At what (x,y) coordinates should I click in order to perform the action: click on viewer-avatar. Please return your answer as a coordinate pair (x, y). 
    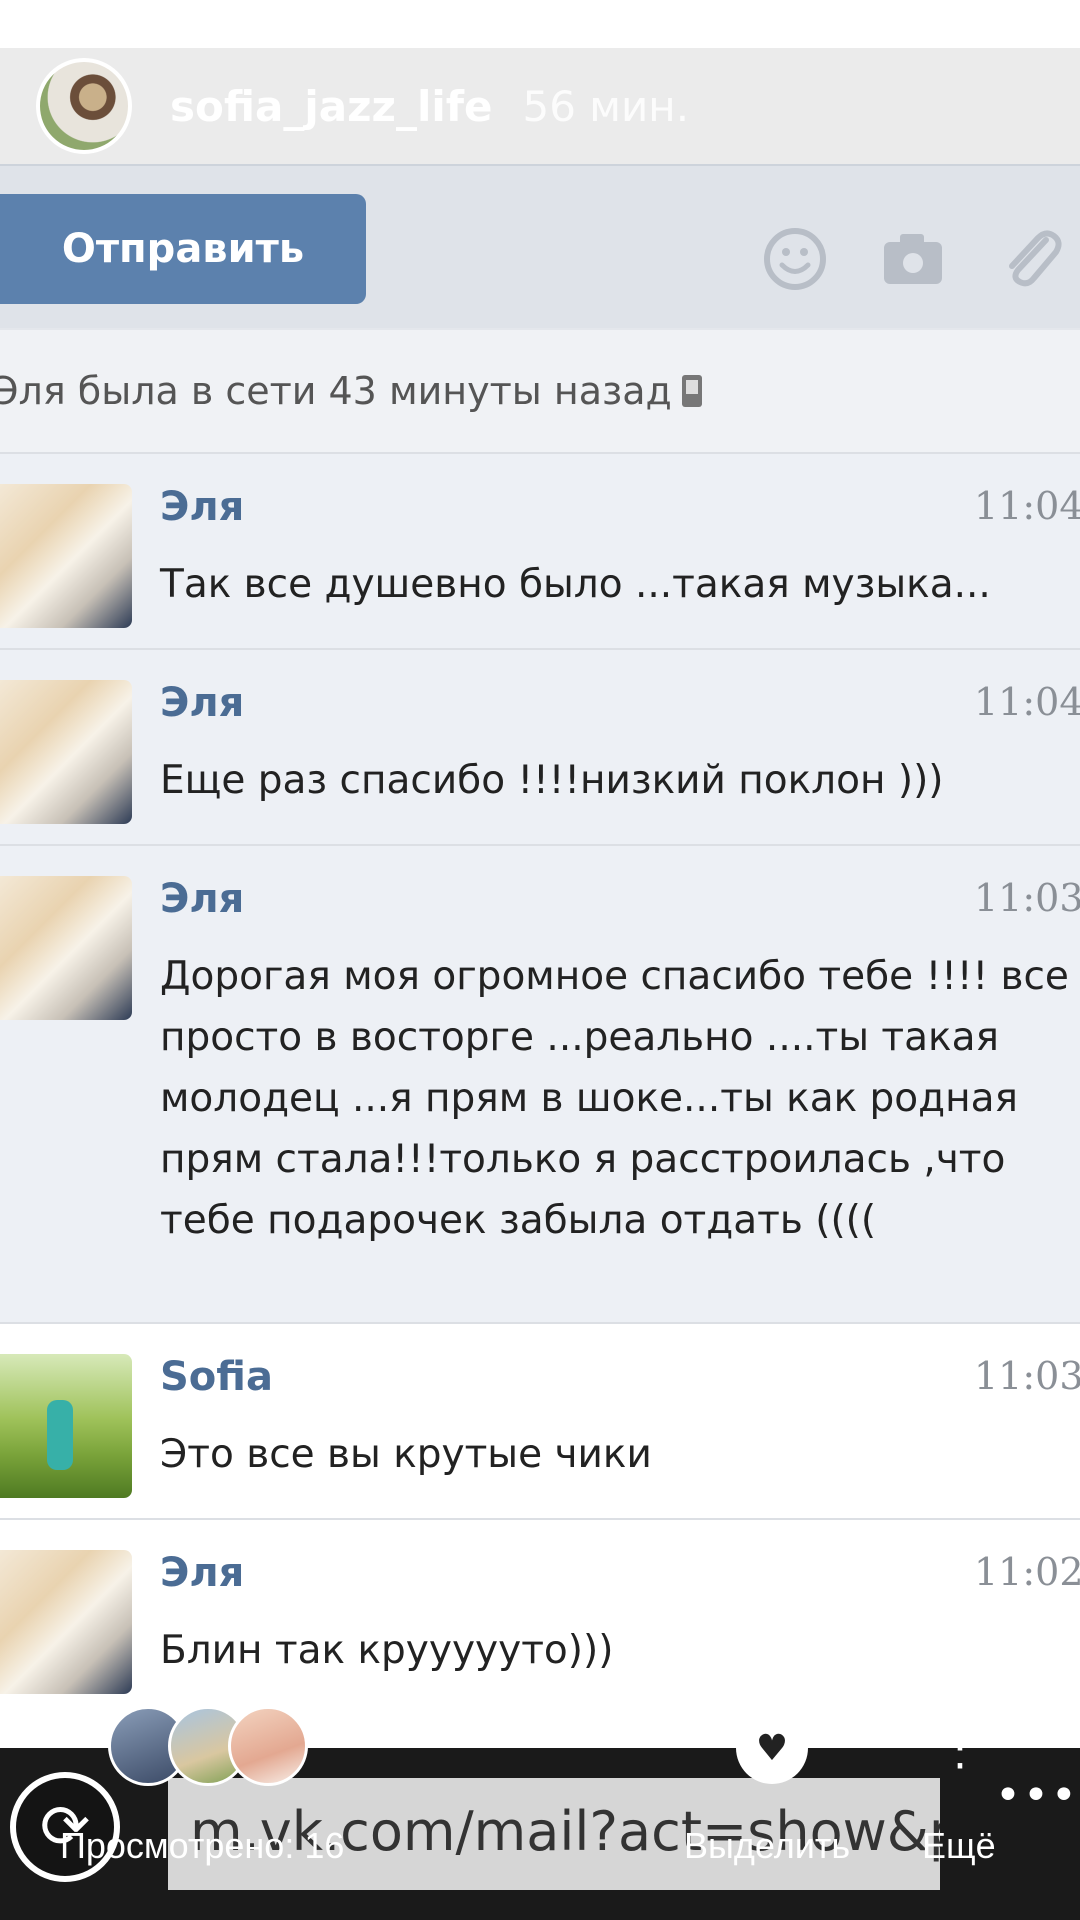
    Looking at the image, I should click on (268, 1746).